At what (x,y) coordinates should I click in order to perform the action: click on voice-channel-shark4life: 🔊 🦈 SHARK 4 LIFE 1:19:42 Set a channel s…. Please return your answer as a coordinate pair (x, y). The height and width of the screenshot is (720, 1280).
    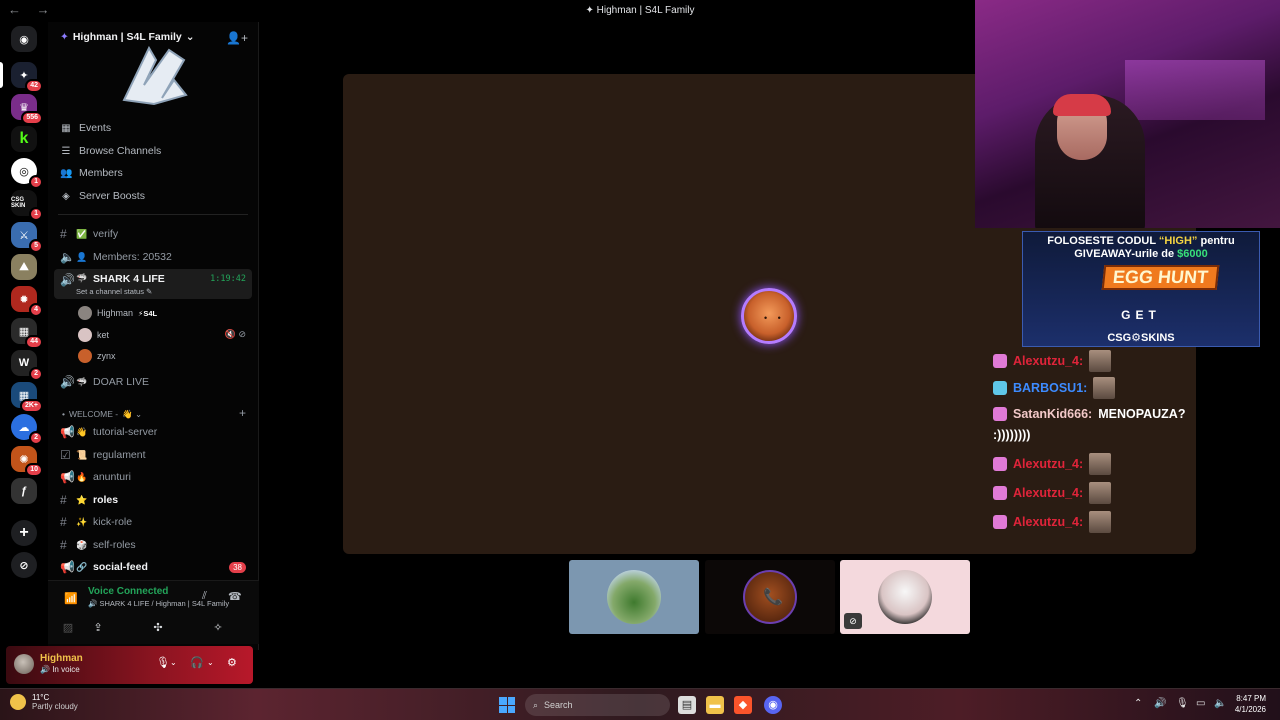
    Looking at the image, I should click on (153, 284).